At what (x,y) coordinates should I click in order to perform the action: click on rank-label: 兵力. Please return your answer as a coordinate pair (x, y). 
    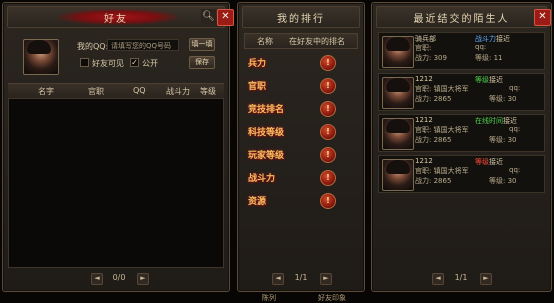
    Looking at the image, I should click on (257, 64).